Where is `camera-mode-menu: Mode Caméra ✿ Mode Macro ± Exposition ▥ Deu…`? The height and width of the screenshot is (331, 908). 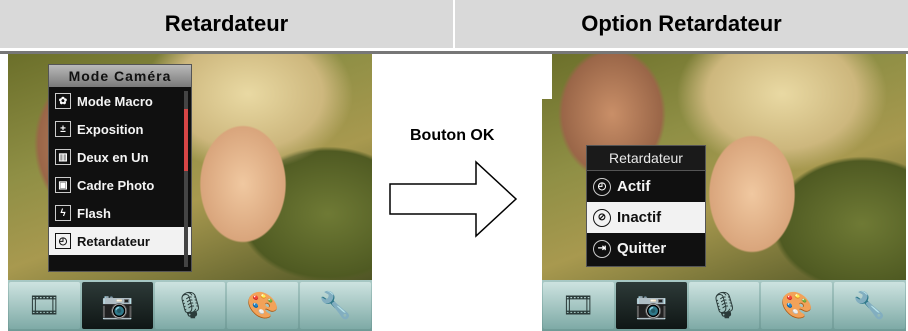
camera-mode-menu: Mode Caméra ✿ Mode Macro ± Exposition ▥ Deu… is located at coordinates (120, 168).